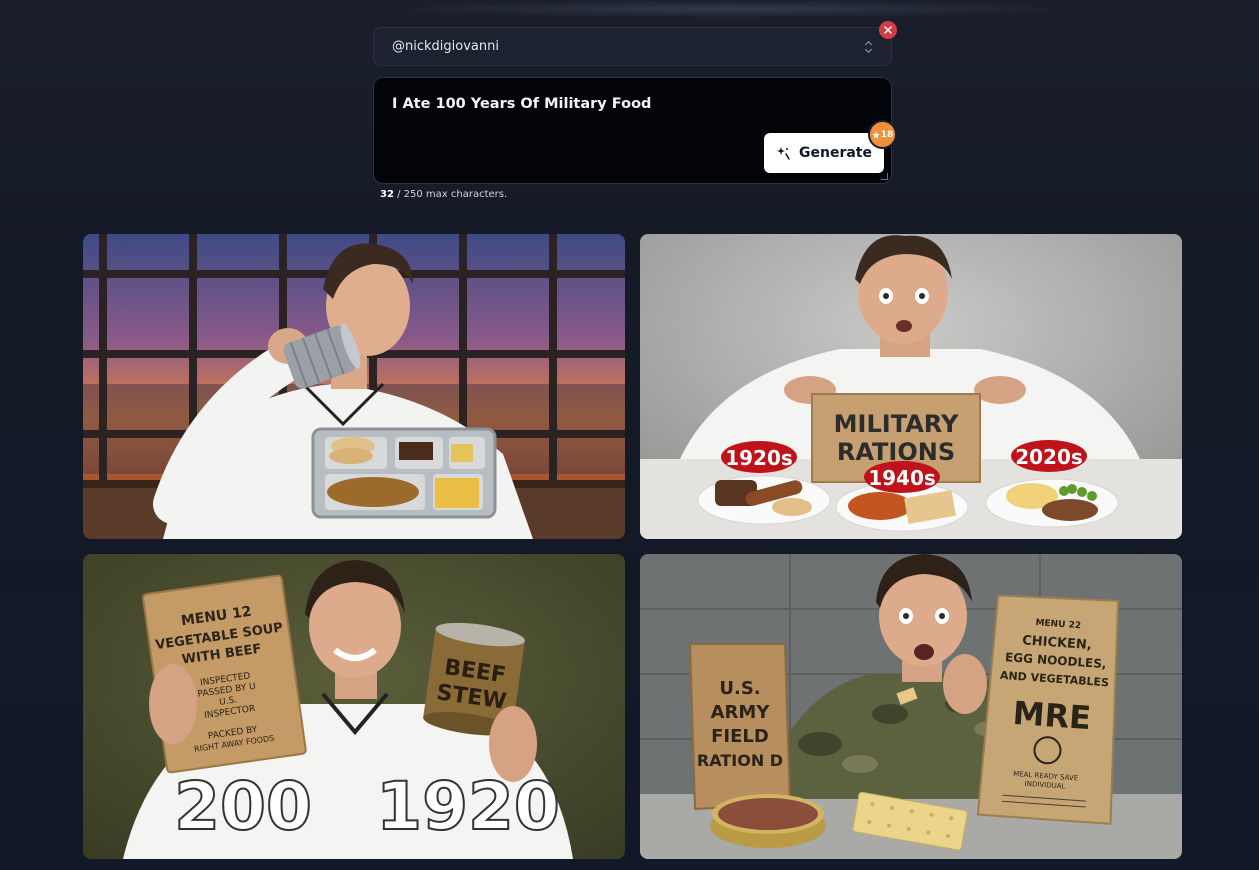 Image resolution: width=1259 pixels, height=870 pixels. I want to click on bag-ration-d: RATION D, so click(740, 760).